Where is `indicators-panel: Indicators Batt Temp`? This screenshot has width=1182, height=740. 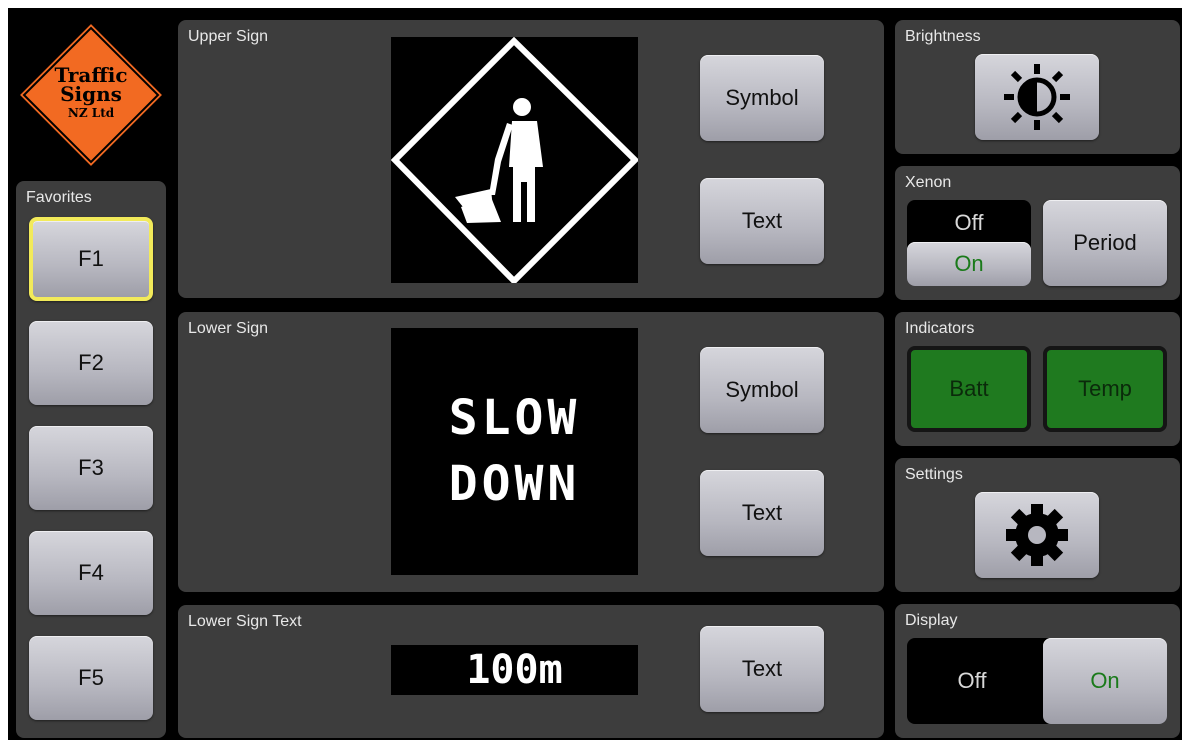
indicators-panel: Indicators Batt Temp is located at coordinates (1037, 379).